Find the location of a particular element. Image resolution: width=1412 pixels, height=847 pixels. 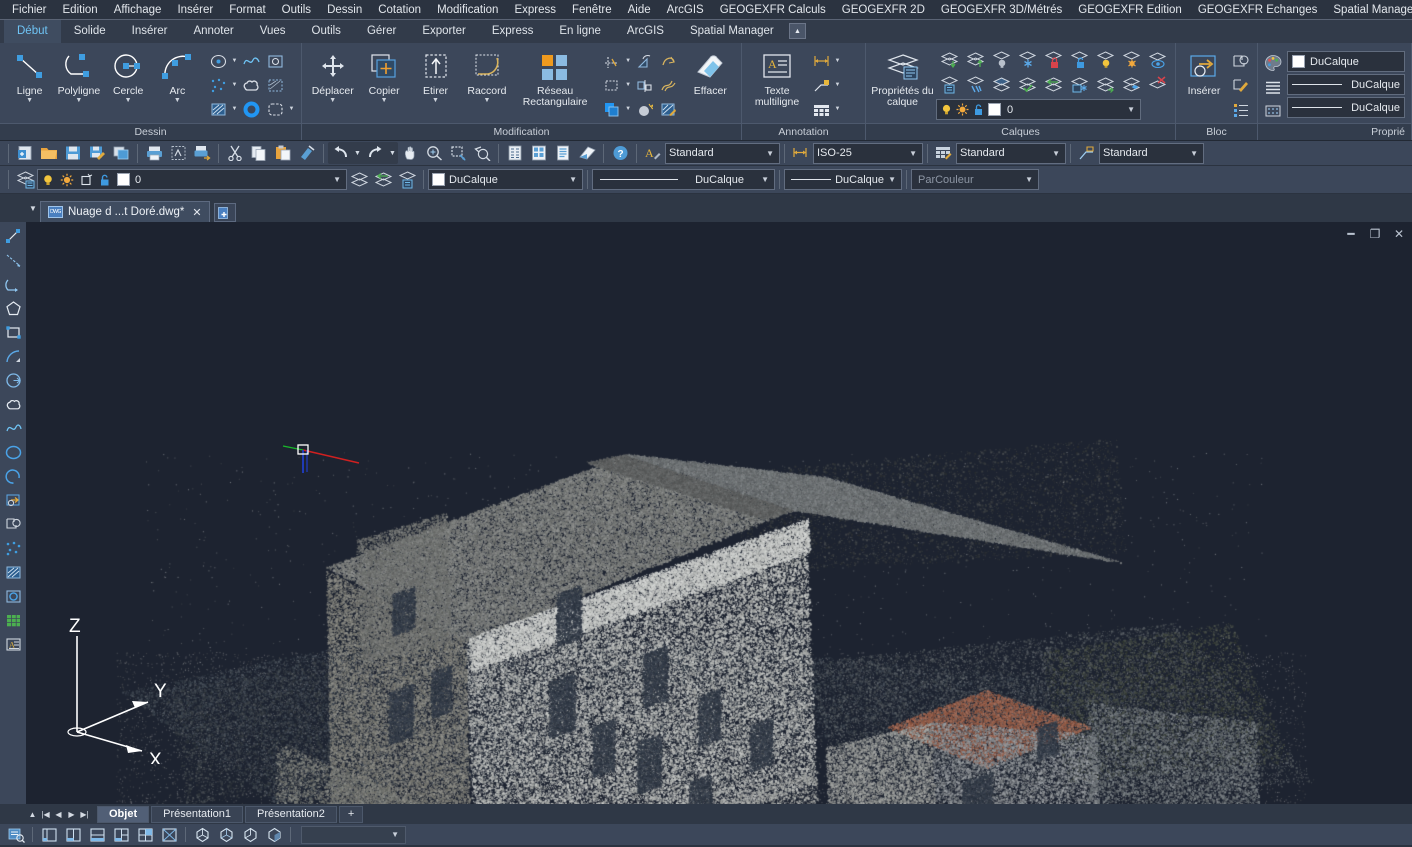

menu-item-aide: Aide is located at coordinates (639, 10).